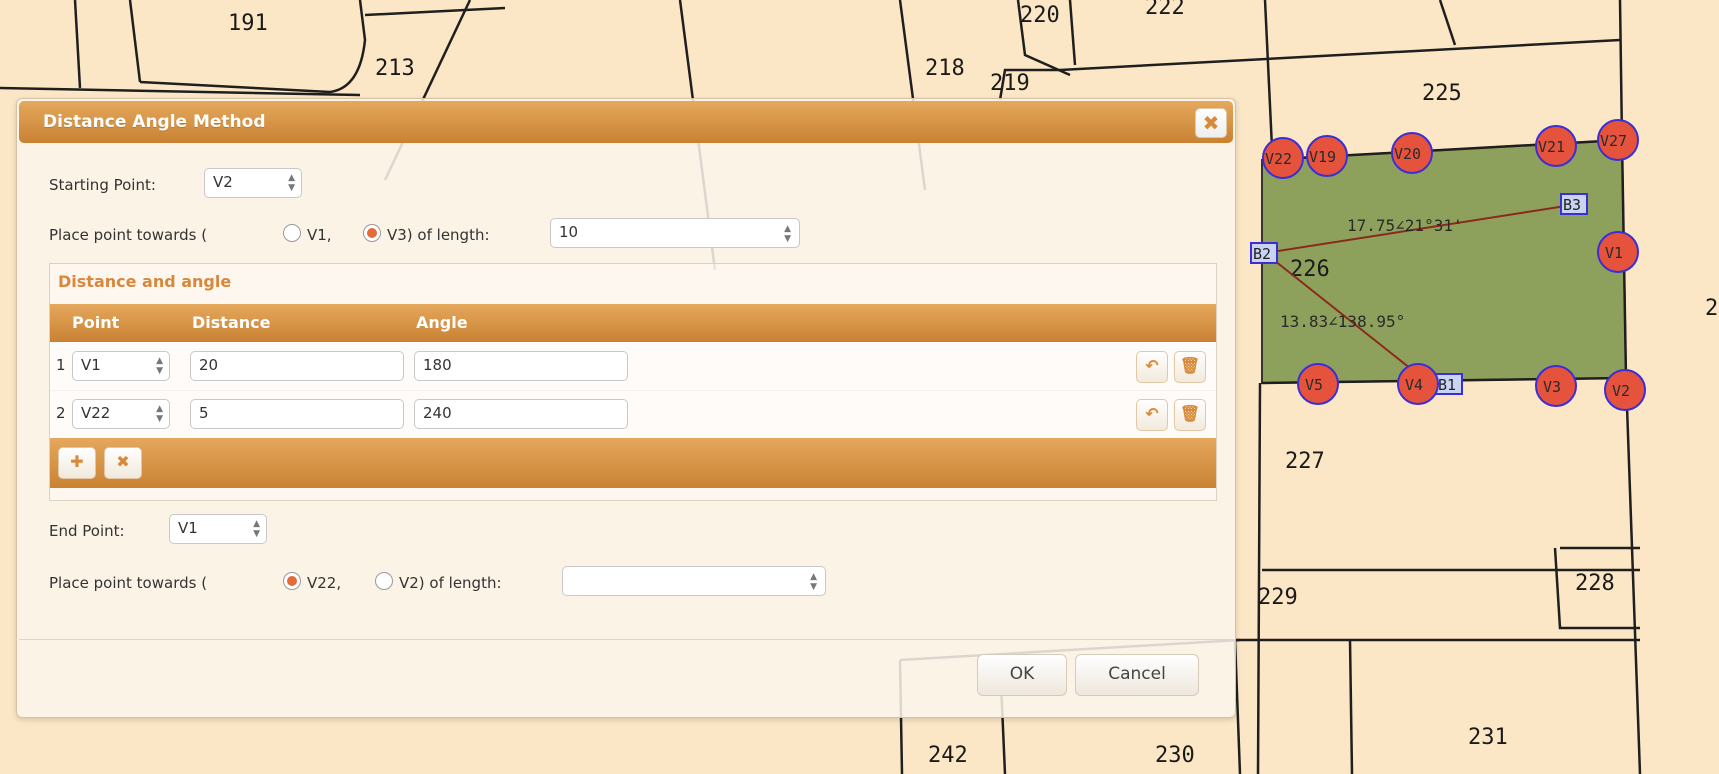 The image size is (1719, 774). Describe the element at coordinates (1621, 391) in the screenshot. I see `svg-text: V2` at that location.